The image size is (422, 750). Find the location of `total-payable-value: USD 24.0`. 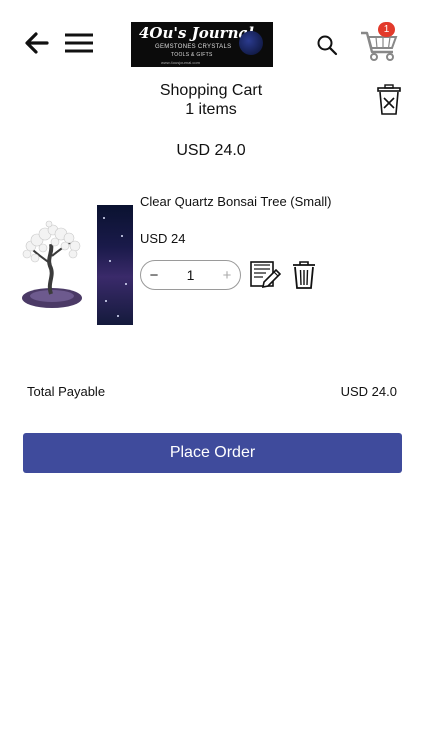

total-payable-value: USD 24.0 is located at coordinates (368, 391).